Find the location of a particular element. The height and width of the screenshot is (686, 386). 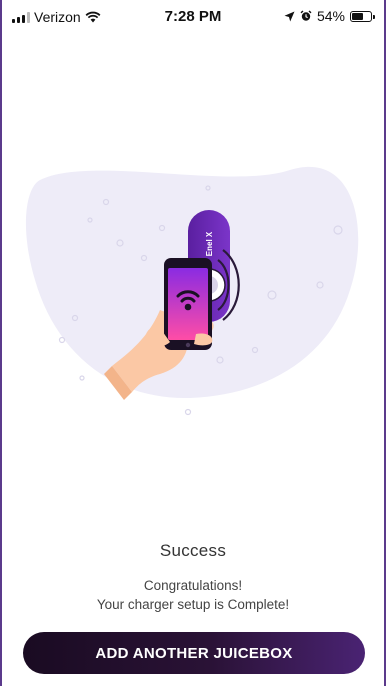

device-brand-label: Enel X is located at coordinates (209, 243).